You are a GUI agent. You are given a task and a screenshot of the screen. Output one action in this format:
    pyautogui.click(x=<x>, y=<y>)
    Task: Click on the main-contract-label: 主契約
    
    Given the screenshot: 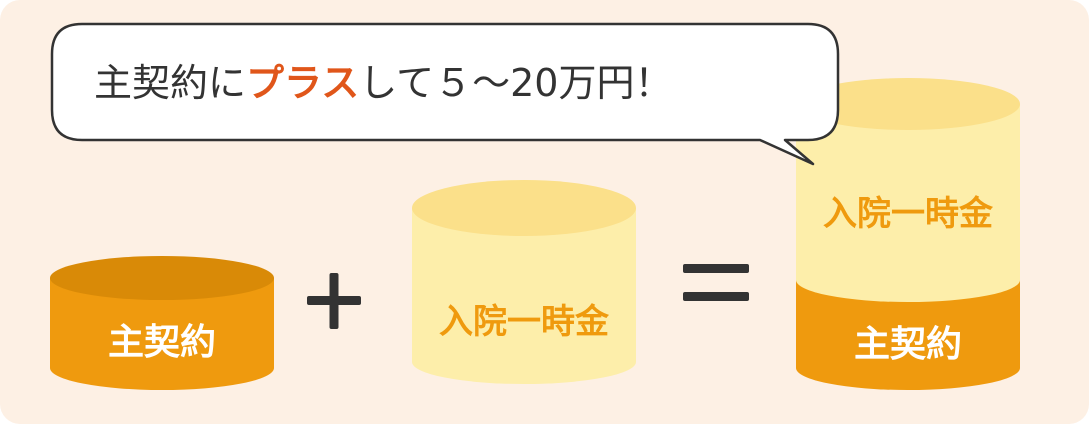 What is the action you would take?
    pyautogui.click(x=162, y=342)
    